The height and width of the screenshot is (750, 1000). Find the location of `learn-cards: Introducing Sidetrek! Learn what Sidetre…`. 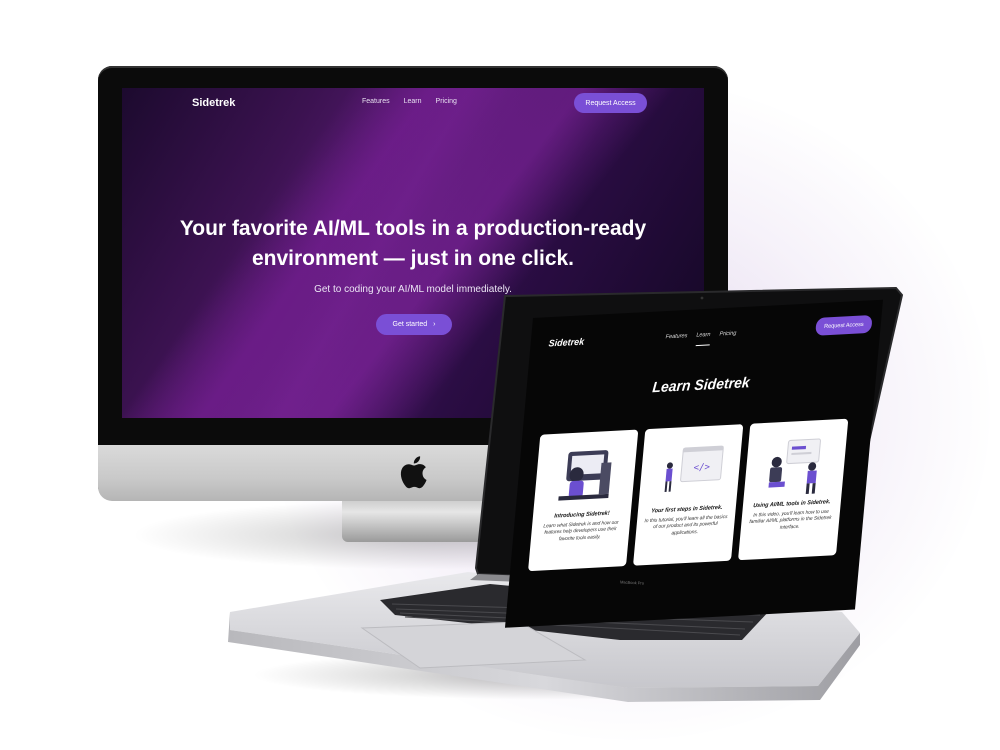

learn-cards: Introducing Sidetrek! Learn what Sidetre… is located at coordinates (688, 495).